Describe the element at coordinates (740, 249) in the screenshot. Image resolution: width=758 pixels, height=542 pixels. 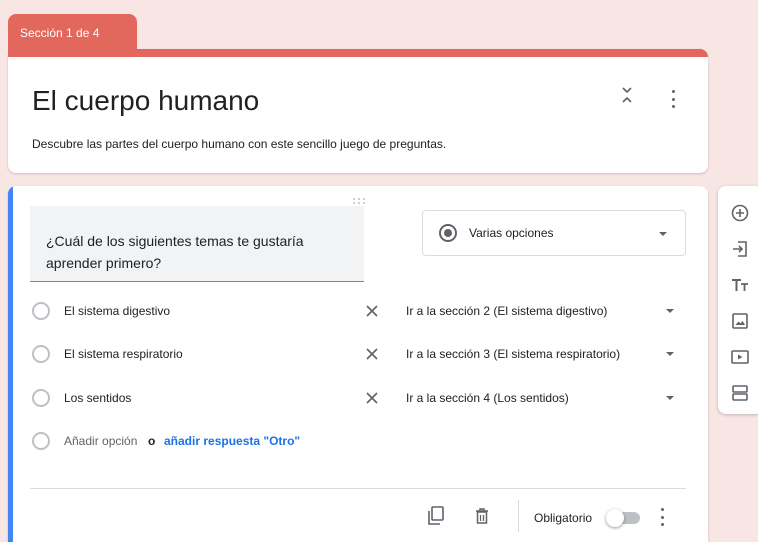
I see `import-questions-icon` at that location.